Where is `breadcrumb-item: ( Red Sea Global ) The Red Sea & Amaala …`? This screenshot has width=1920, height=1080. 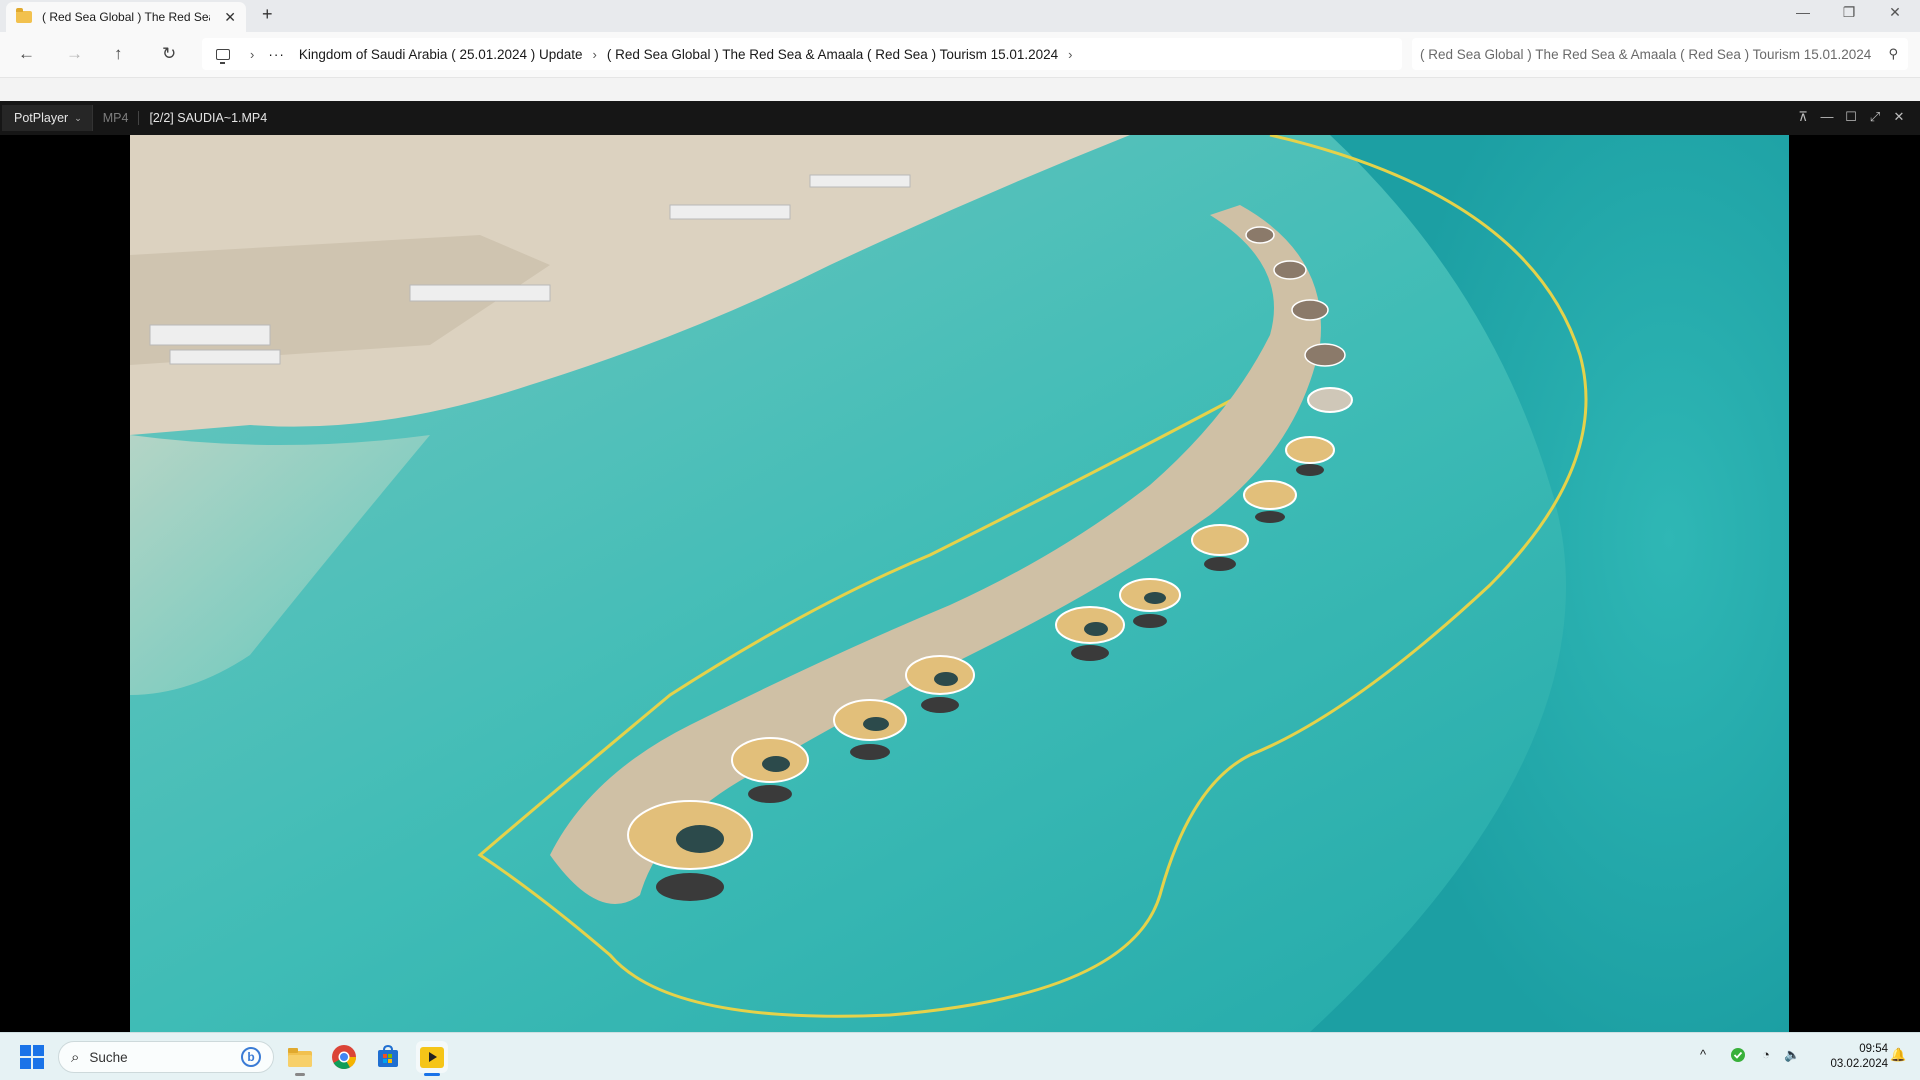 breadcrumb-item: ( Red Sea Global ) The Red Sea & Amaala … is located at coordinates (832, 54).